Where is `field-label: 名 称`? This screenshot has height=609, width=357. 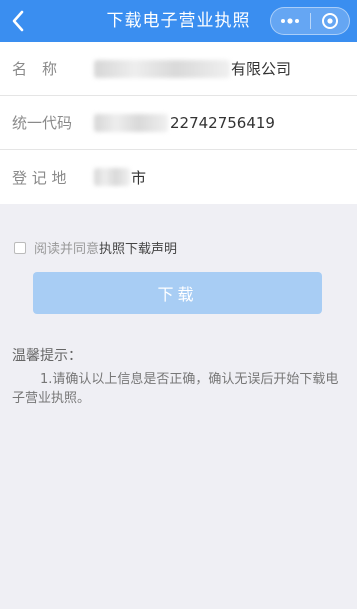 field-label: 名 称 is located at coordinates (35, 69).